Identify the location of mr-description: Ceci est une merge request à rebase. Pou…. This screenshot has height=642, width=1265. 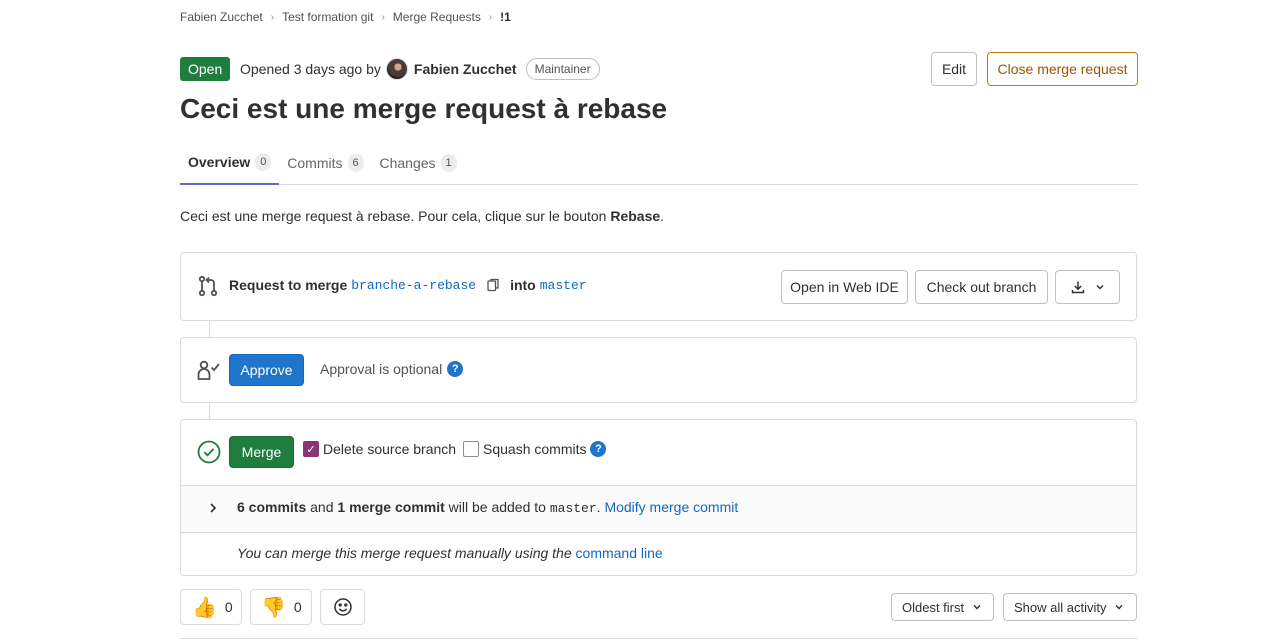
(422, 216).